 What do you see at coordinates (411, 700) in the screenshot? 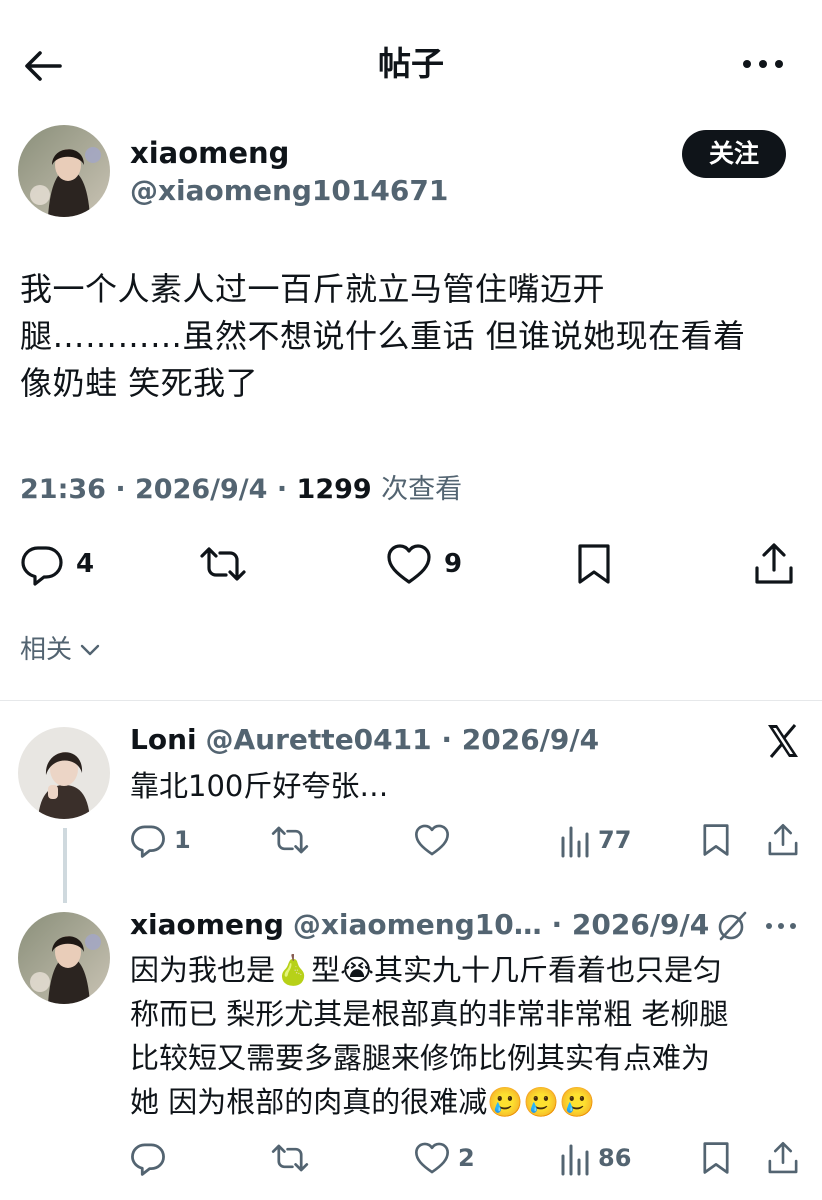
I see `divider` at bounding box center [411, 700].